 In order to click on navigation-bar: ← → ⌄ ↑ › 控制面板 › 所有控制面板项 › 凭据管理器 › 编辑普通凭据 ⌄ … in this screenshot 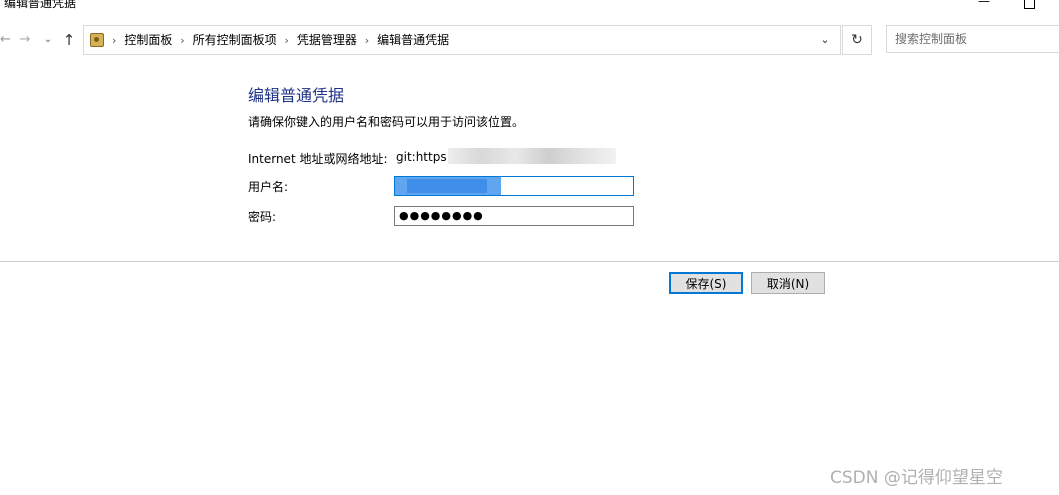, I will do `click(529, 40)`.